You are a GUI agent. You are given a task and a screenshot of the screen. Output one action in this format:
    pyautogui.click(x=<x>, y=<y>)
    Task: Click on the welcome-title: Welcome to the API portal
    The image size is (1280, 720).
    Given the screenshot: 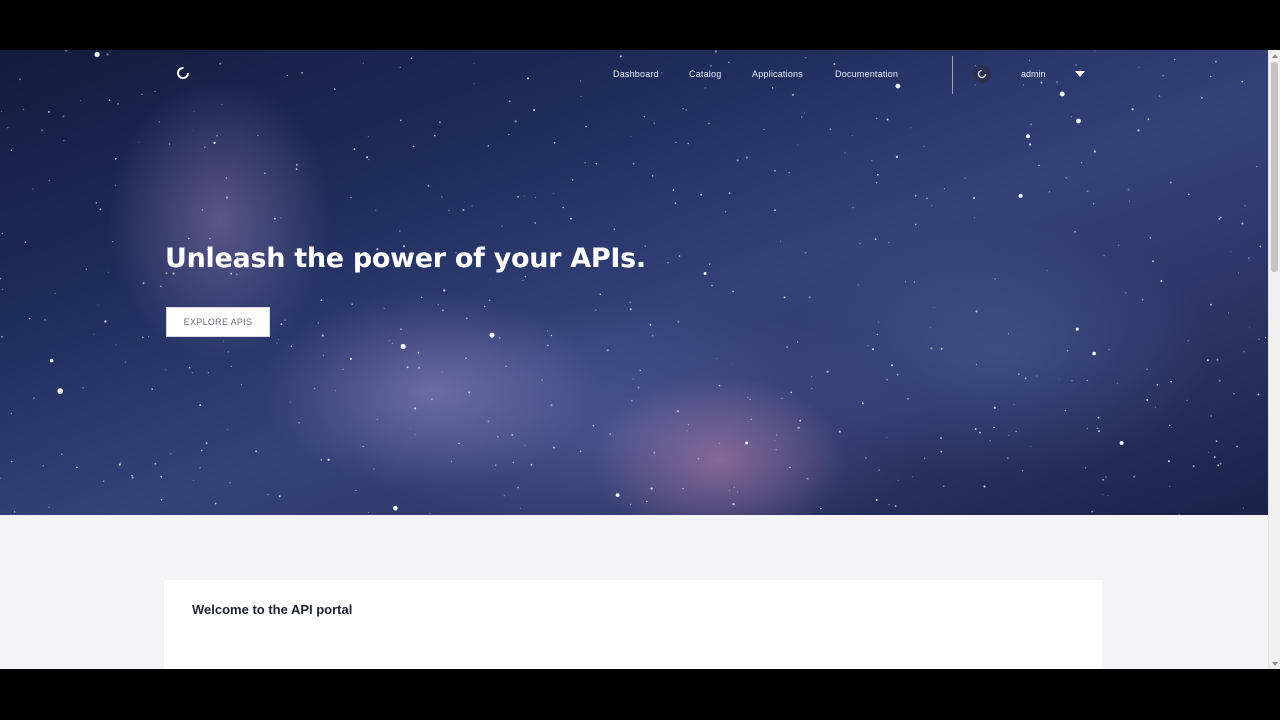 What is the action you would take?
    pyautogui.click(x=272, y=609)
    